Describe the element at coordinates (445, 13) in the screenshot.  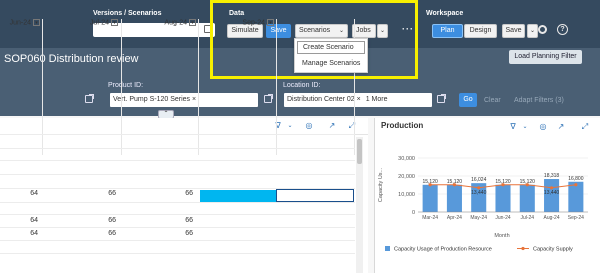
I see `workspace-label: Workspace` at that location.